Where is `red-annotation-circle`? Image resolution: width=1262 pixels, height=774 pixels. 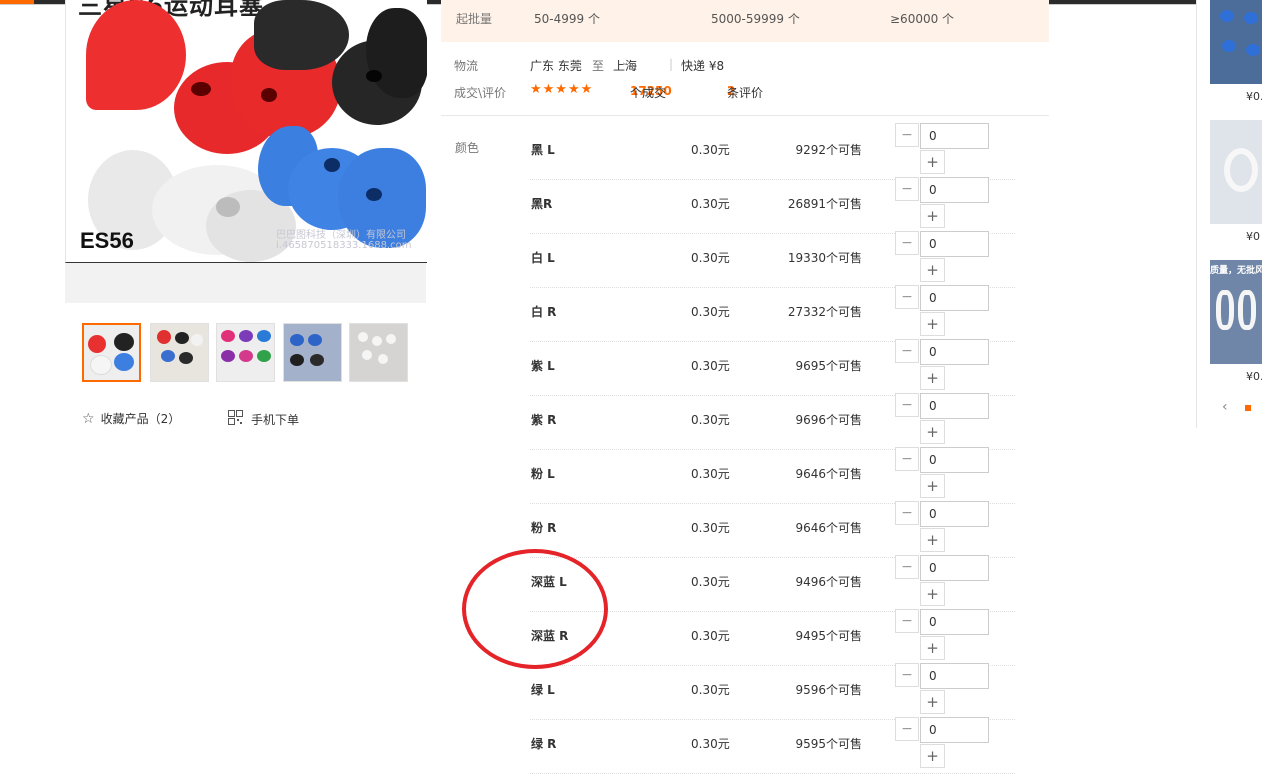 red-annotation-circle is located at coordinates (535, 609).